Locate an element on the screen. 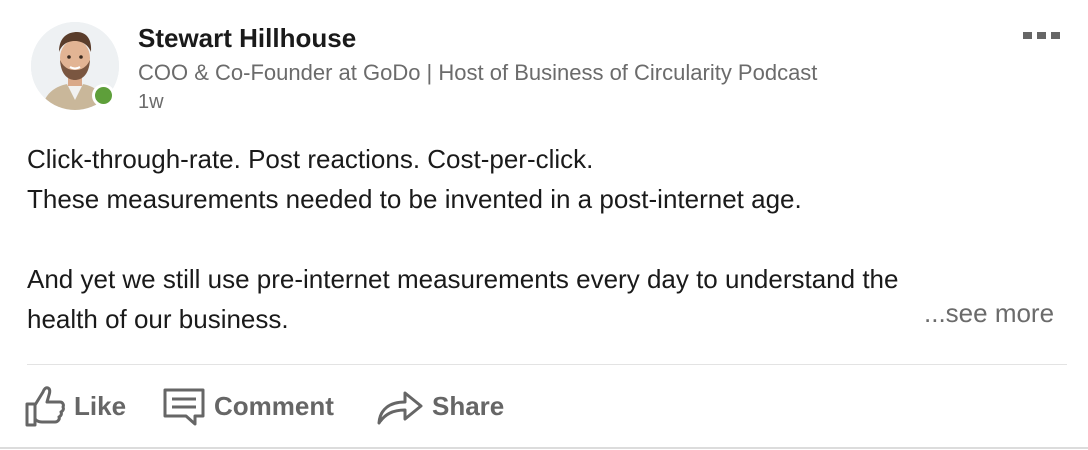 The image size is (1088, 450). presence-indicator is located at coordinates (103, 95).